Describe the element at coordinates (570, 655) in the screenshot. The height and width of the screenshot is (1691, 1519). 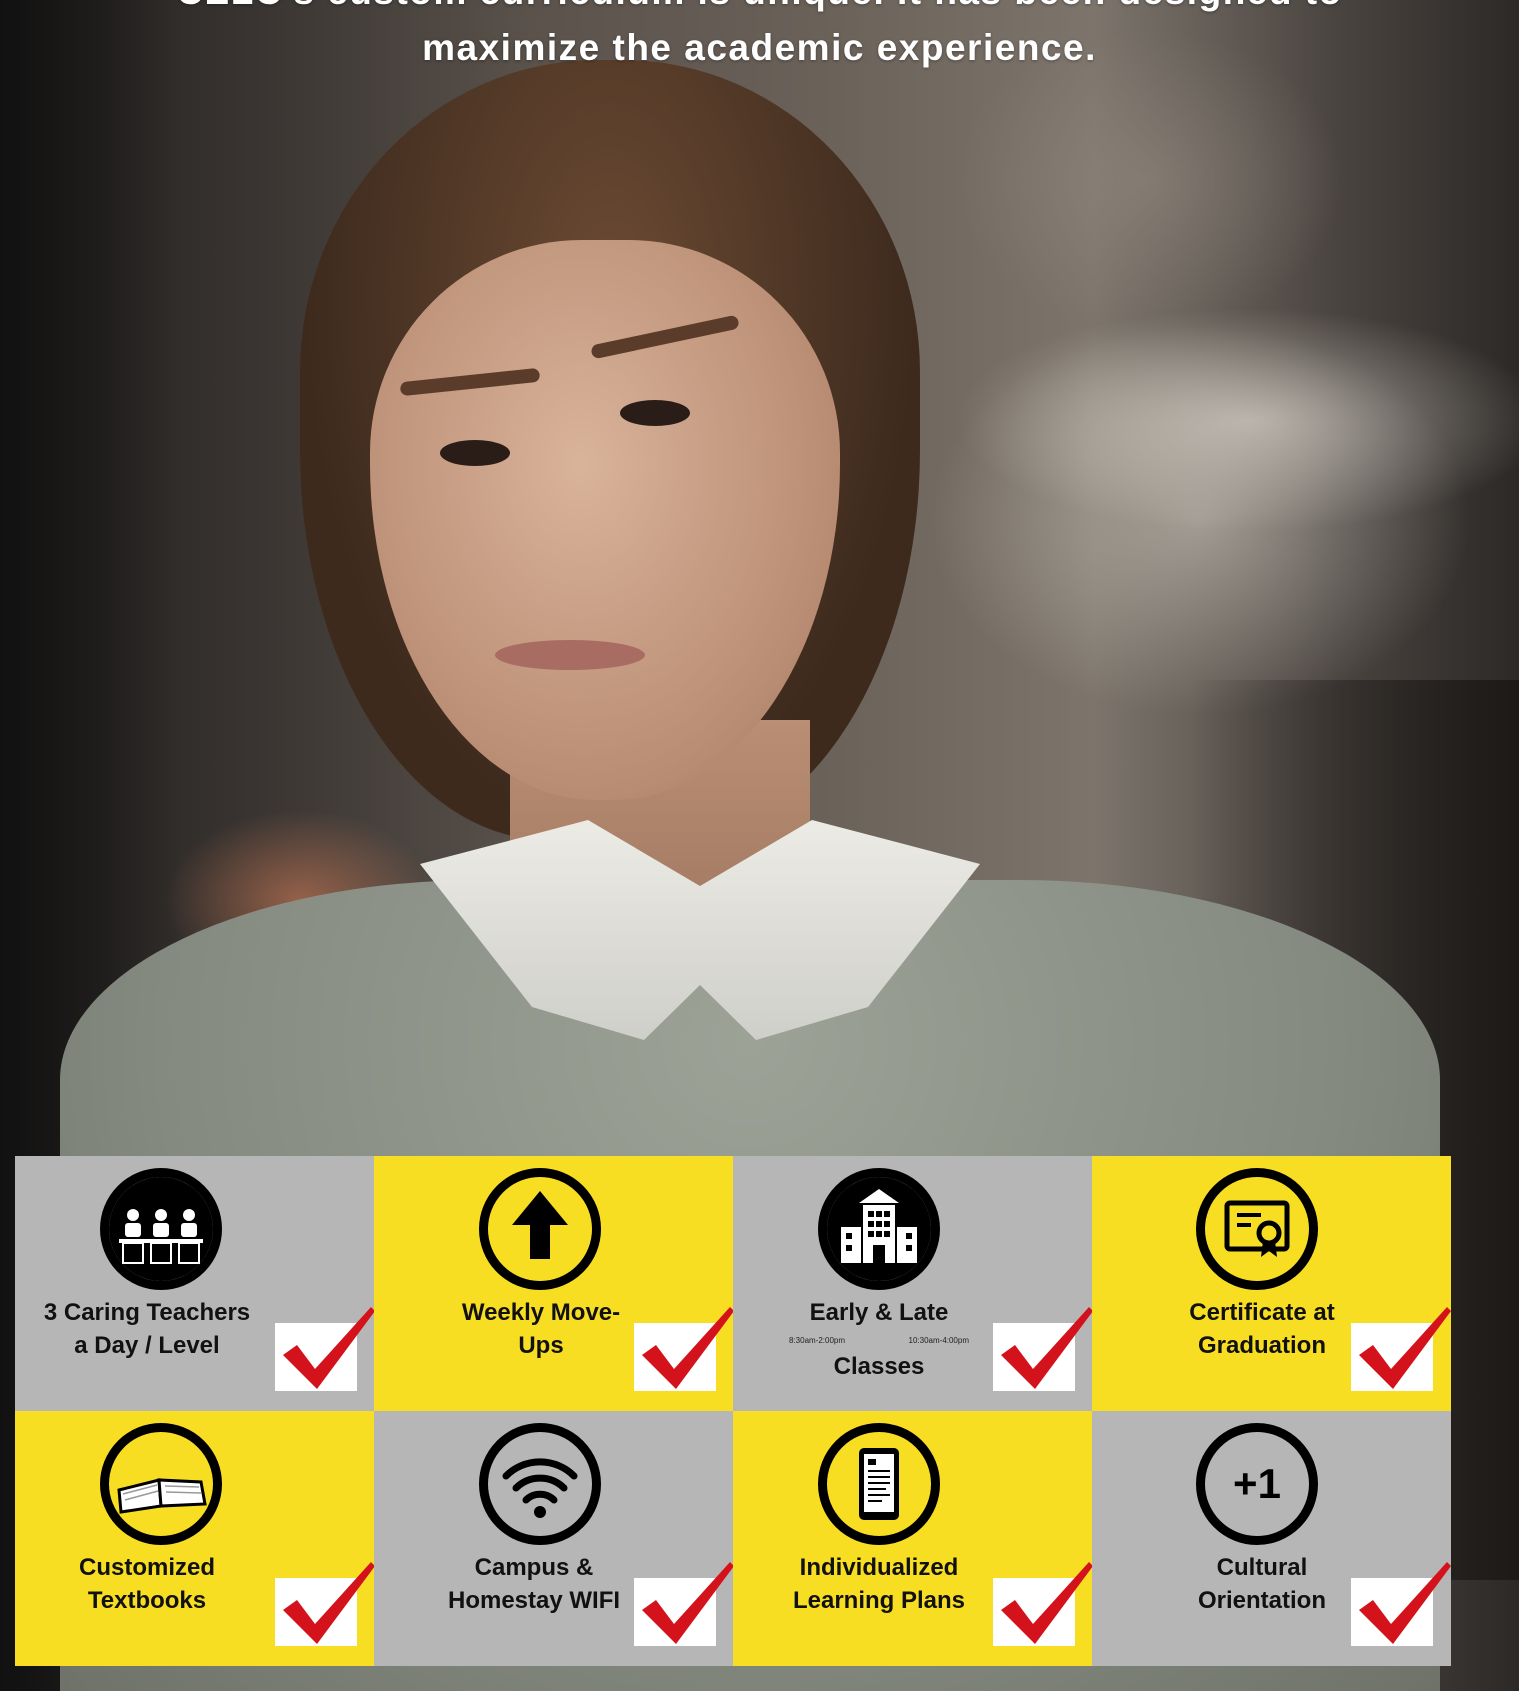
I see `student-mouth` at that location.